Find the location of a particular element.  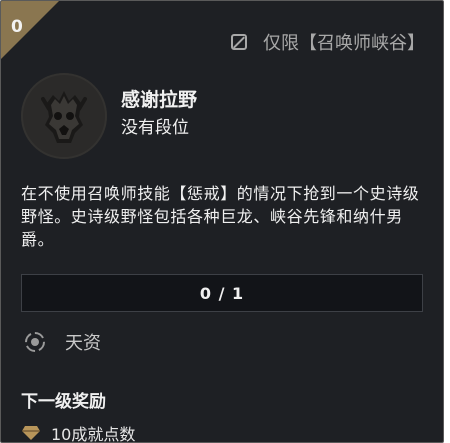

next-reward: 10成就点数 is located at coordinates (78, 432).